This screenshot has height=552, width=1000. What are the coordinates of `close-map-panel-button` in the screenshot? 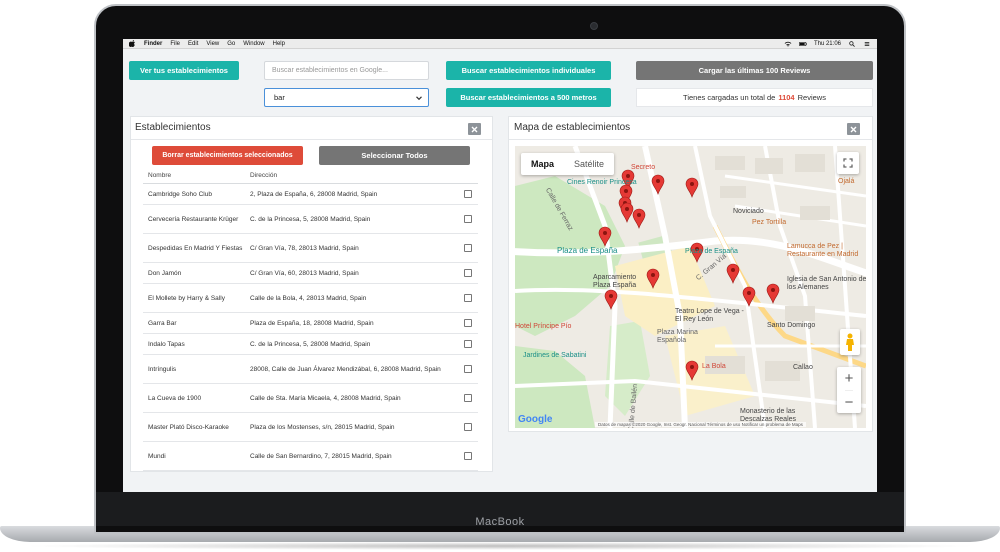 It's located at (853, 129).